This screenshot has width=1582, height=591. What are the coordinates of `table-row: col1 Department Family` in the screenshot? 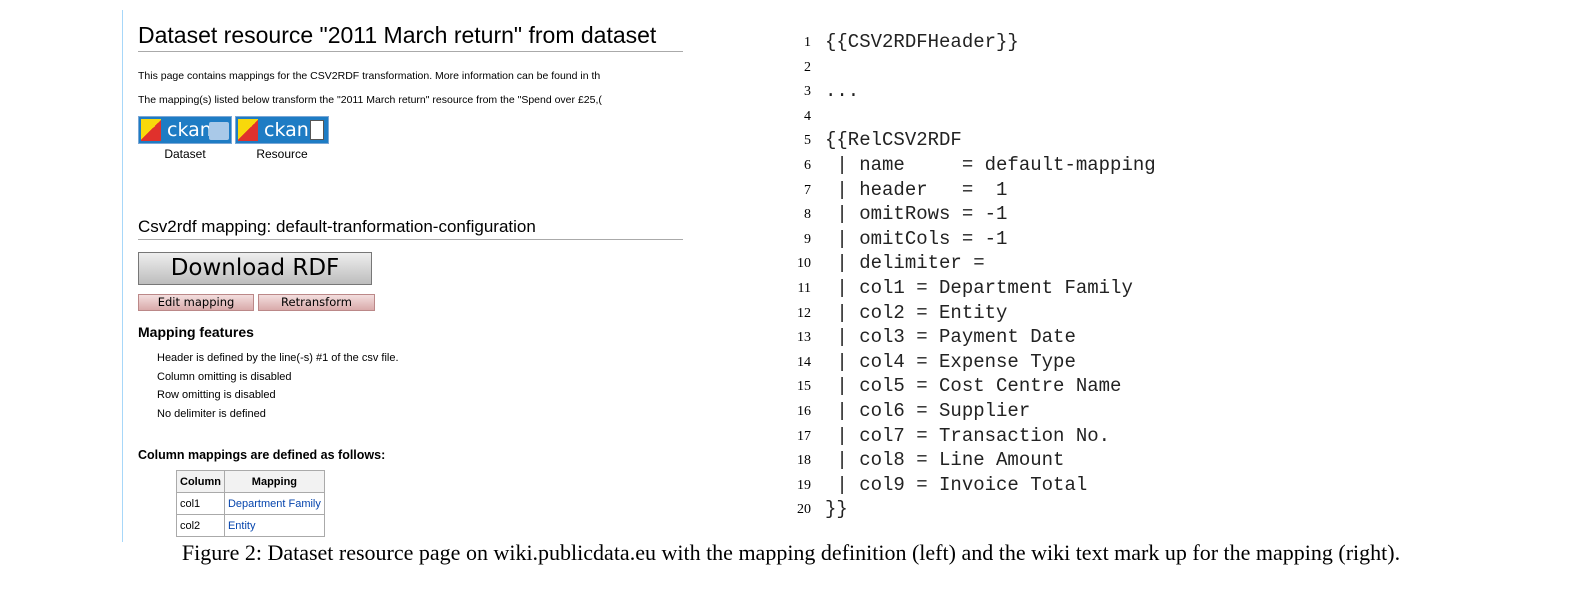 It's located at (250, 503).